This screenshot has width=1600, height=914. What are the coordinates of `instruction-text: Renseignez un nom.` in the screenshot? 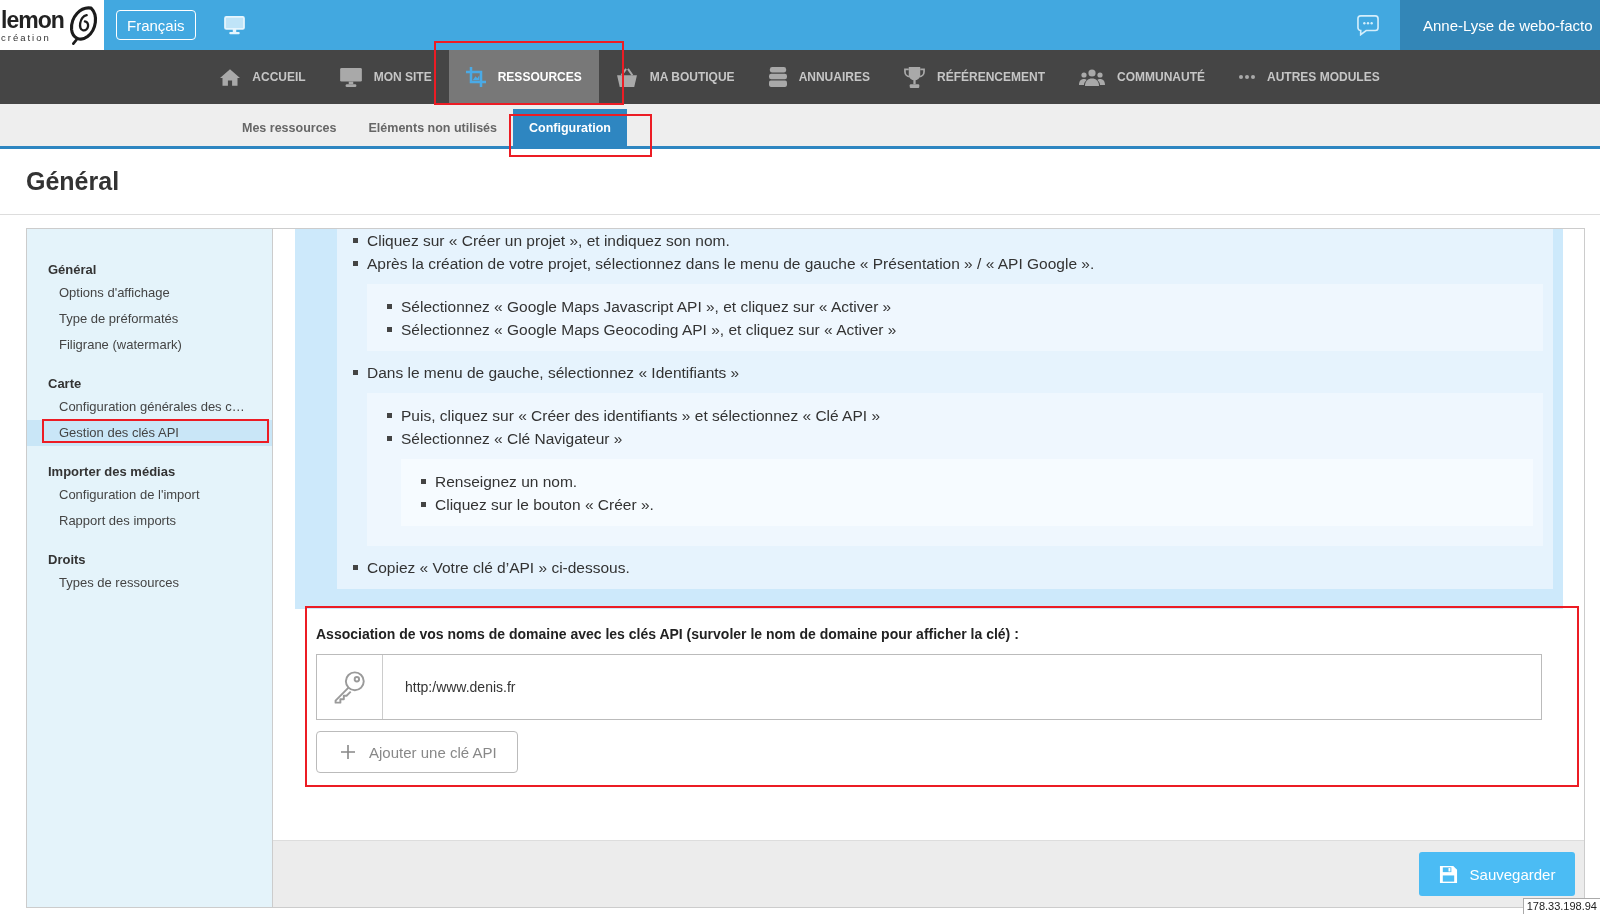 It's located at (506, 482).